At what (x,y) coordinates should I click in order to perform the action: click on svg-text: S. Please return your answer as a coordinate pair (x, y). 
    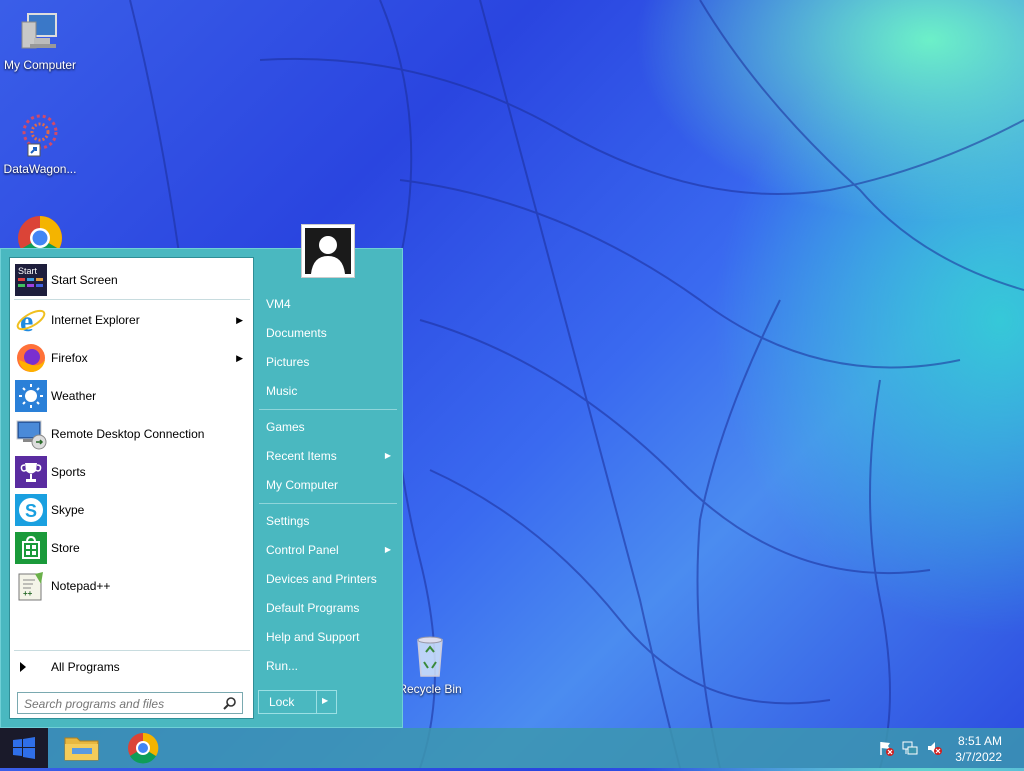
    Looking at the image, I should click on (31, 511).